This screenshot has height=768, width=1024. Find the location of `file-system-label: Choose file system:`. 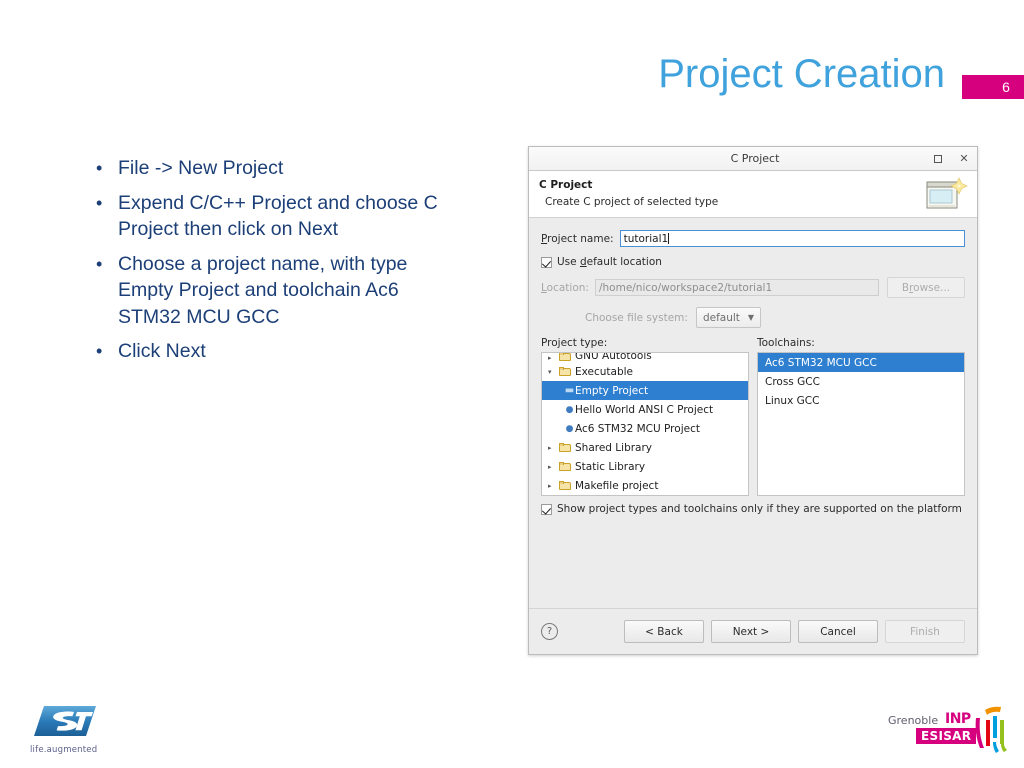

file-system-label: Choose file system: is located at coordinates (636, 317).